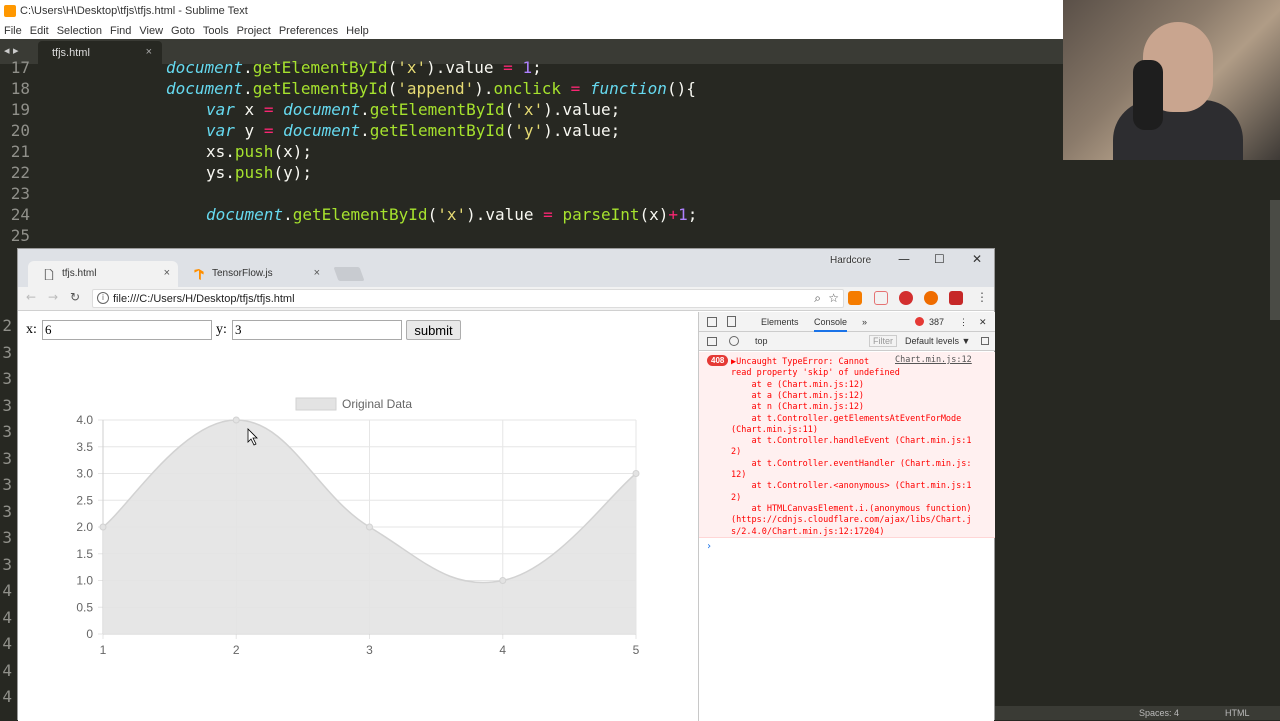 This screenshot has width=1280, height=721. Describe the element at coordinates (937, 341) in the screenshot. I see `levels-dropdown: Default levels ▼` at that location.